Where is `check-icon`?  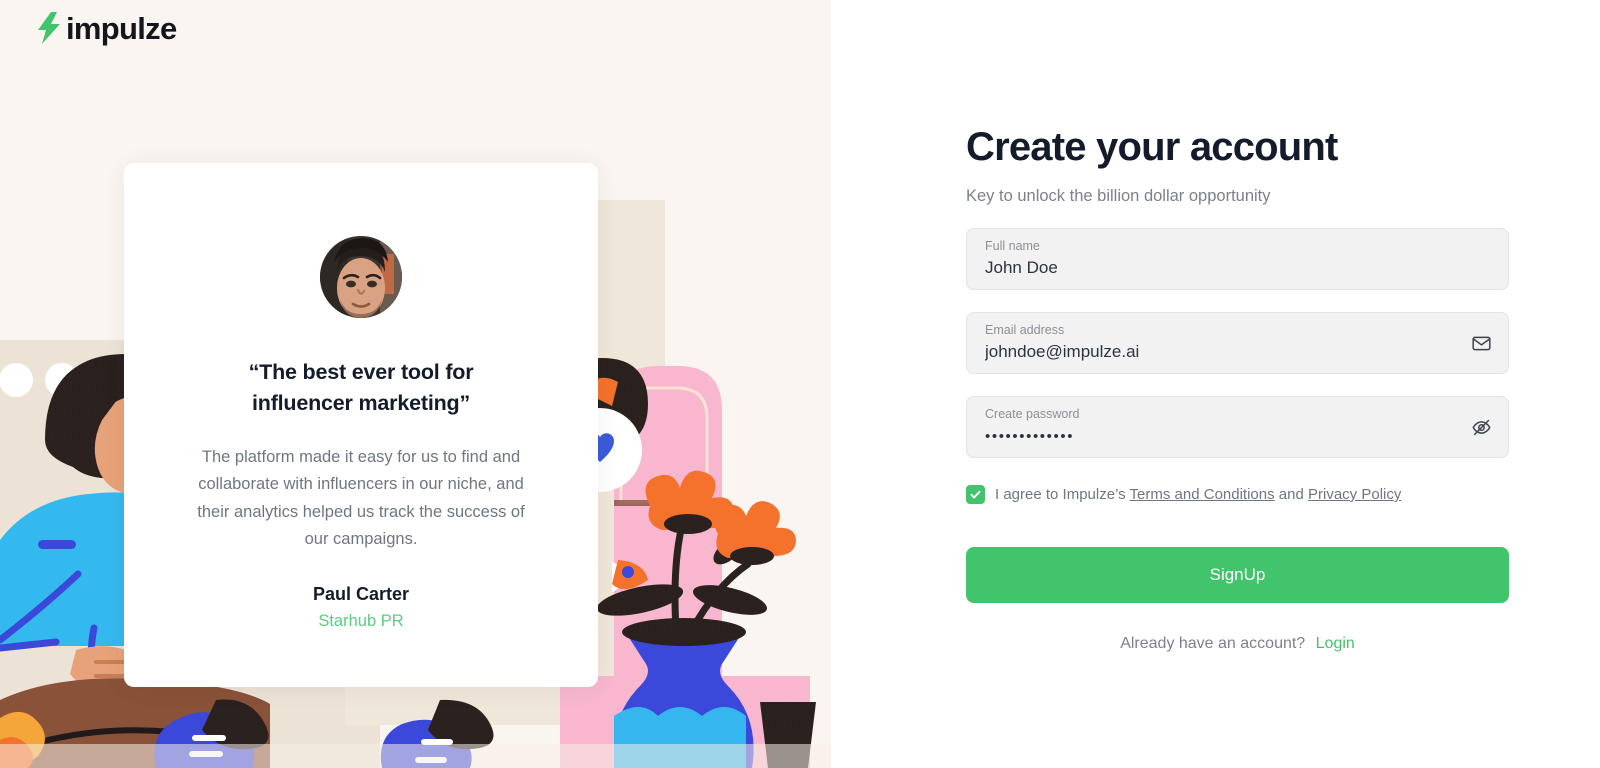 check-icon is located at coordinates (975, 494).